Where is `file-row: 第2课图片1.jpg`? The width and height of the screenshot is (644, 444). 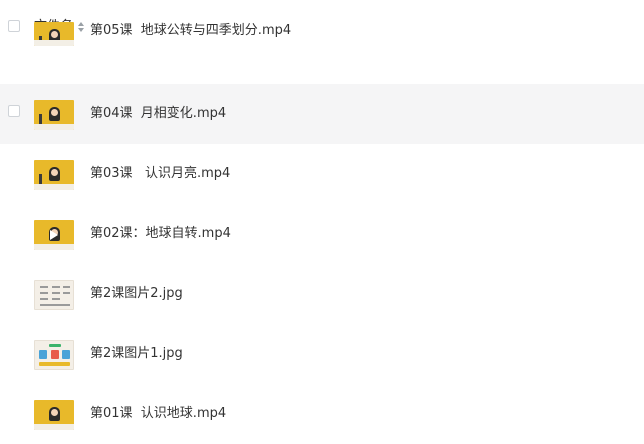
file-row: 第2课图片1.jpg is located at coordinates (322, 354).